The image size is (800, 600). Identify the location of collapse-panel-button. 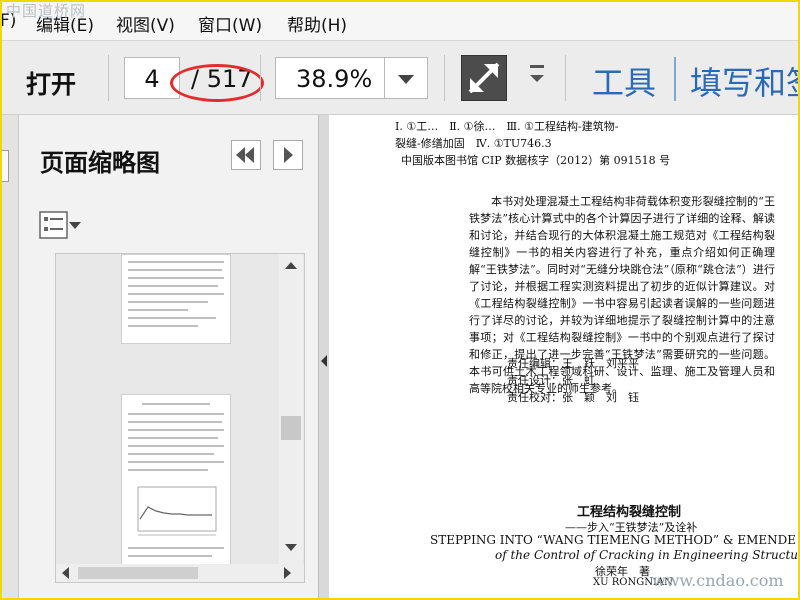
(246, 155).